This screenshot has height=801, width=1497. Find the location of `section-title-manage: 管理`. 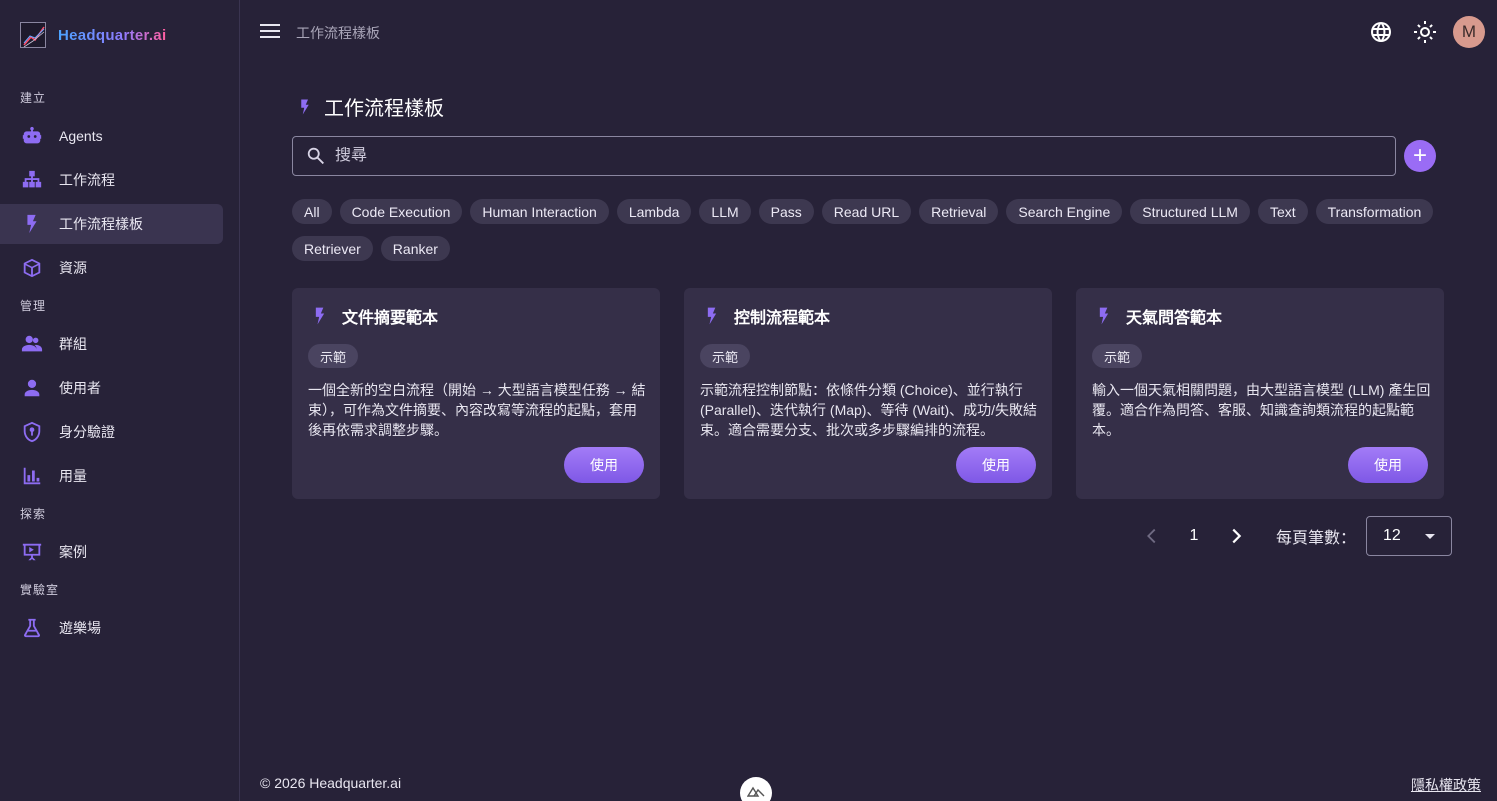

section-title-manage: 管理 is located at coordinates (33, 306).